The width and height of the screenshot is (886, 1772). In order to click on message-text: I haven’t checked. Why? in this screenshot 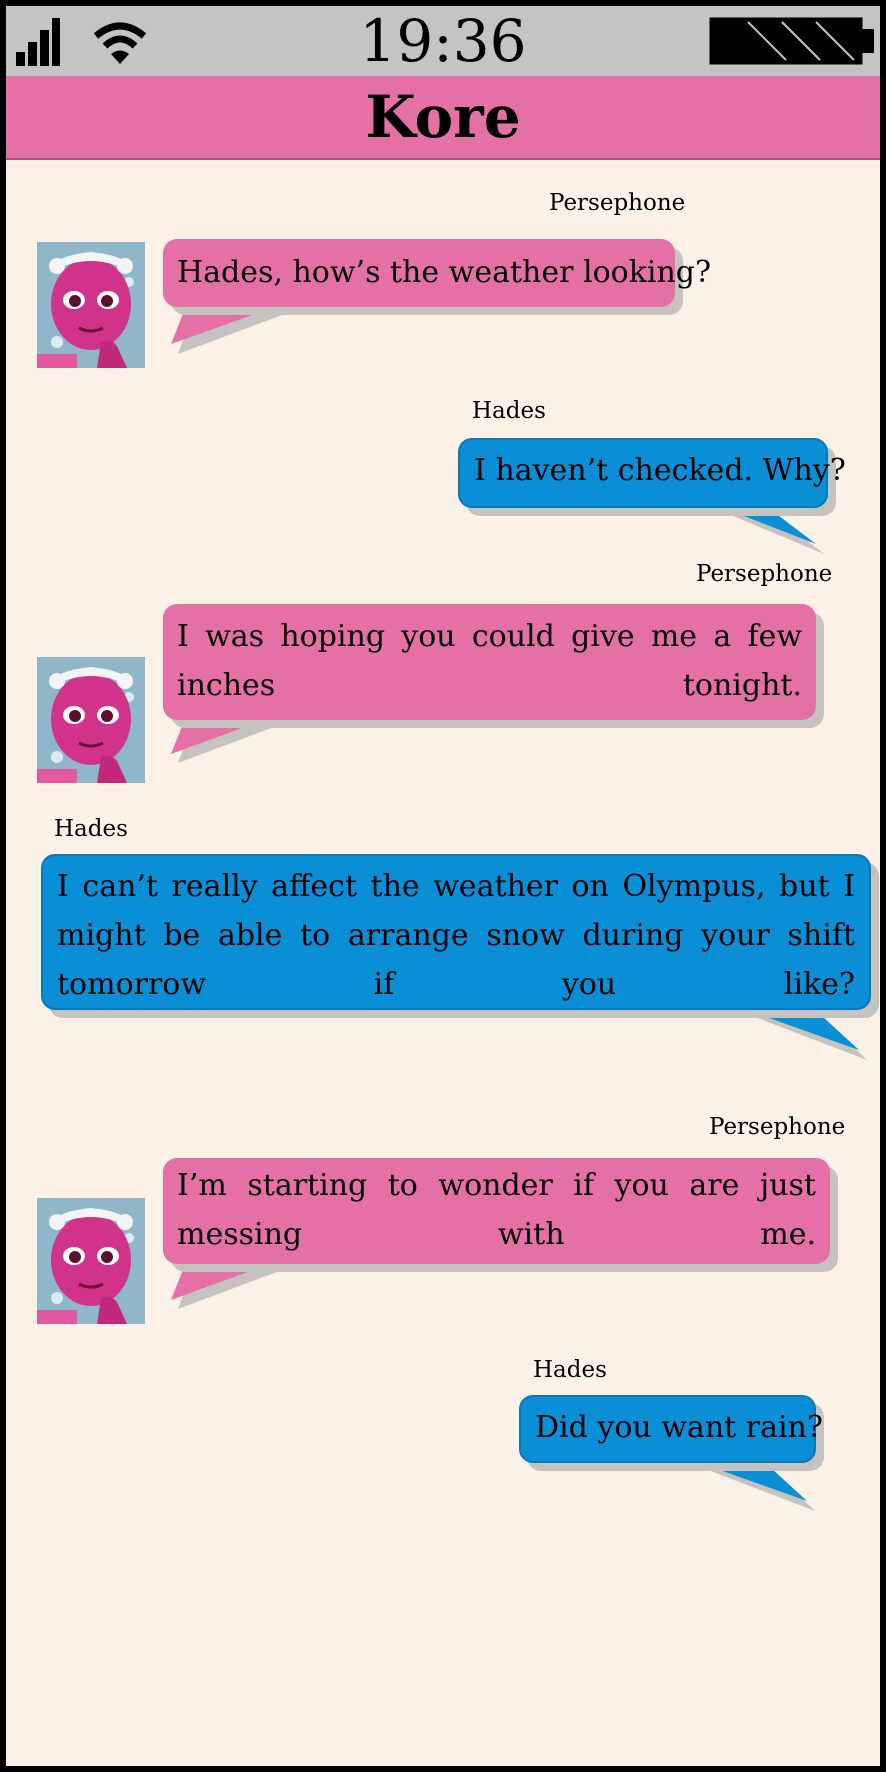, I will do `click(652, 473)`.